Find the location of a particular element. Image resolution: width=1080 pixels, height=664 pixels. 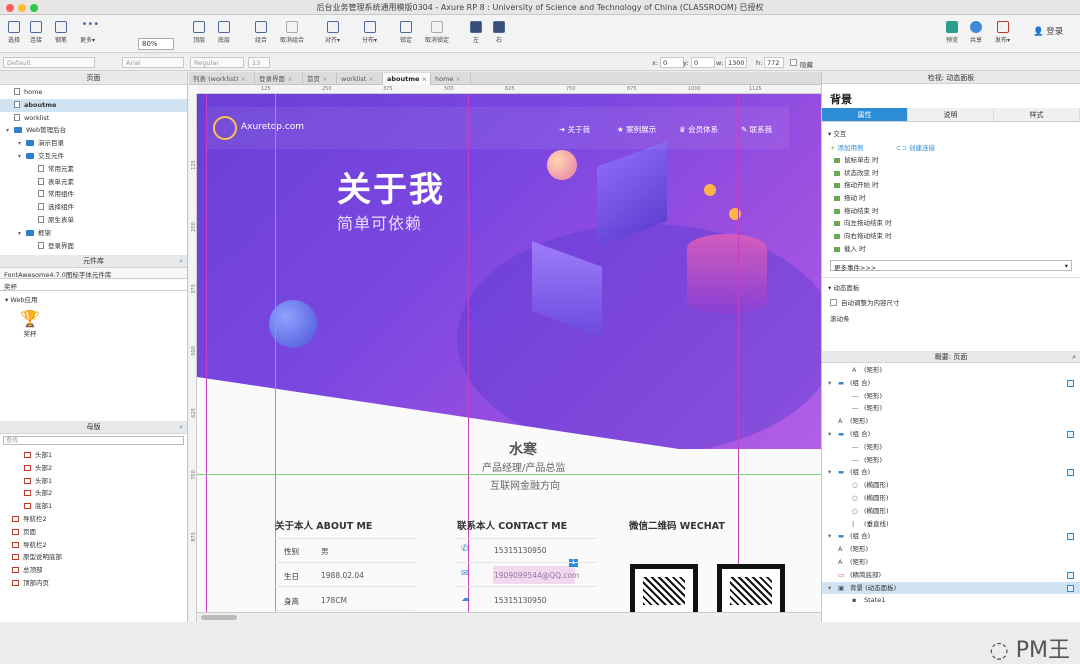

unlock-button: 取消锁定 is located at coordinates (437, 32).